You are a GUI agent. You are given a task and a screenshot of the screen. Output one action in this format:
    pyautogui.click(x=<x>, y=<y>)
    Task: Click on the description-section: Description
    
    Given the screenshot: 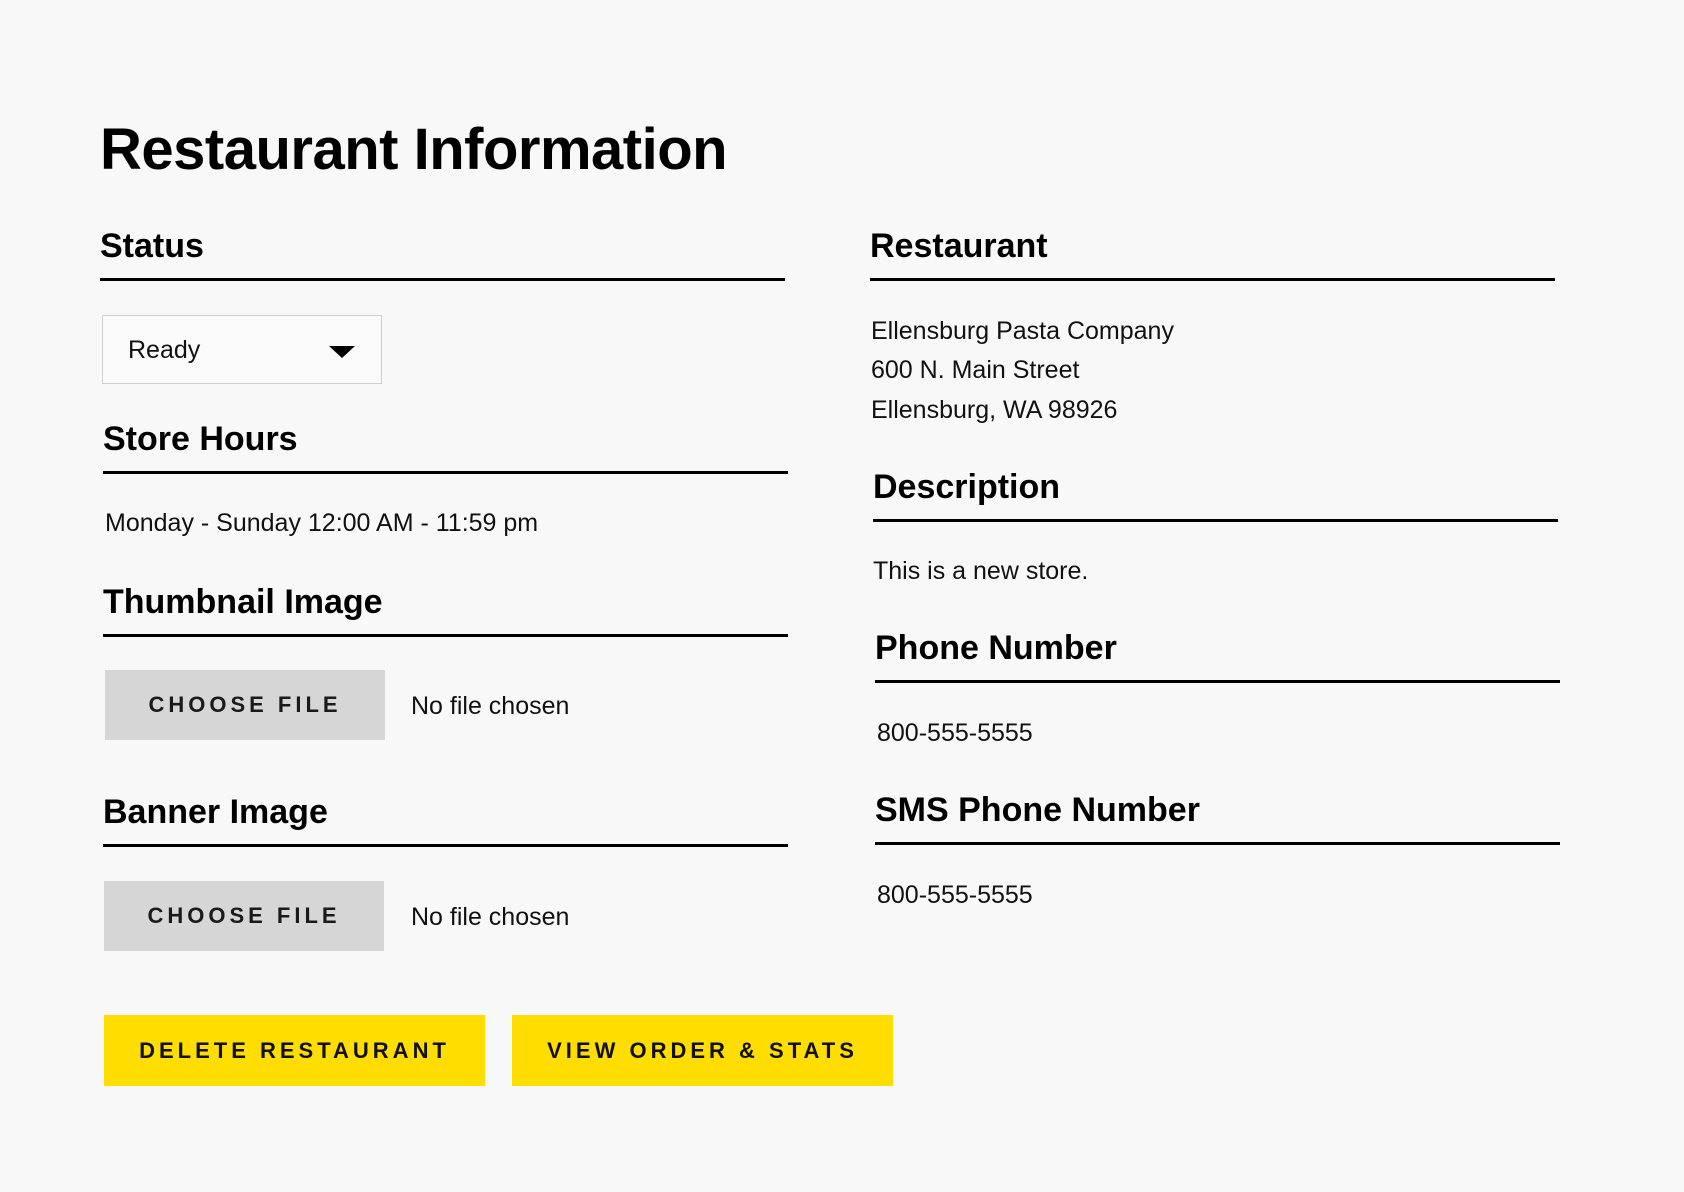 What is the action you would take?
    pyautogui.click(x=1215, y=493)
    